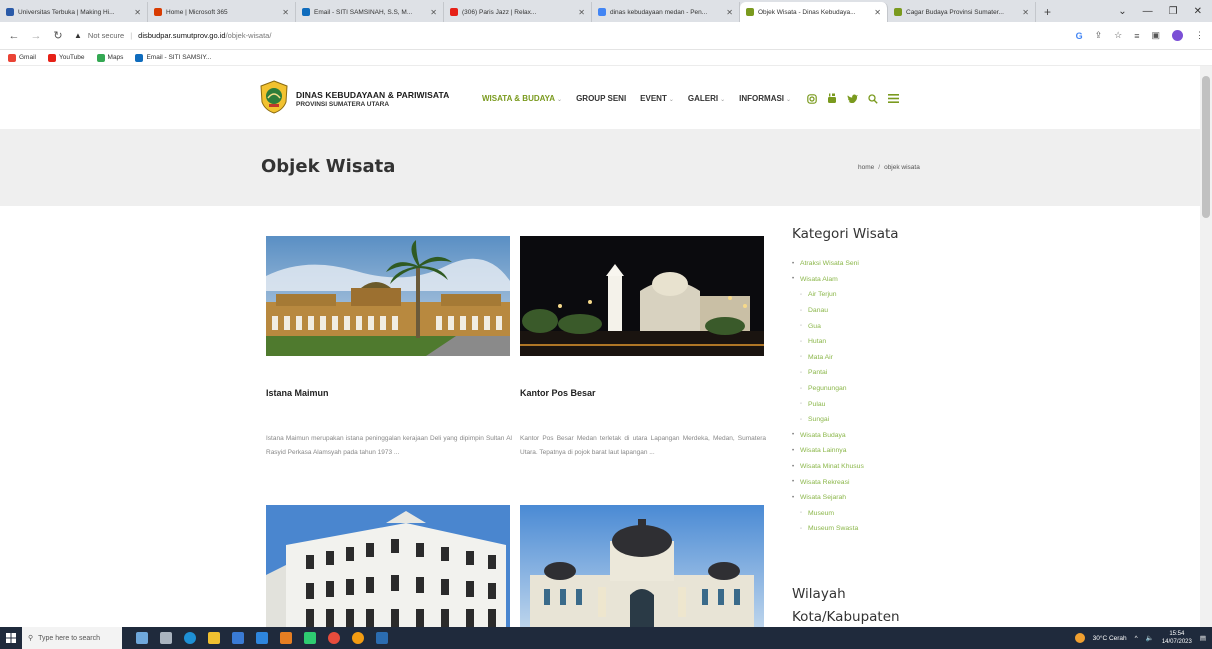  Describe the element at coordinates (78, 35) in the screenshot. I see `warning-icon: ▲` at that location.